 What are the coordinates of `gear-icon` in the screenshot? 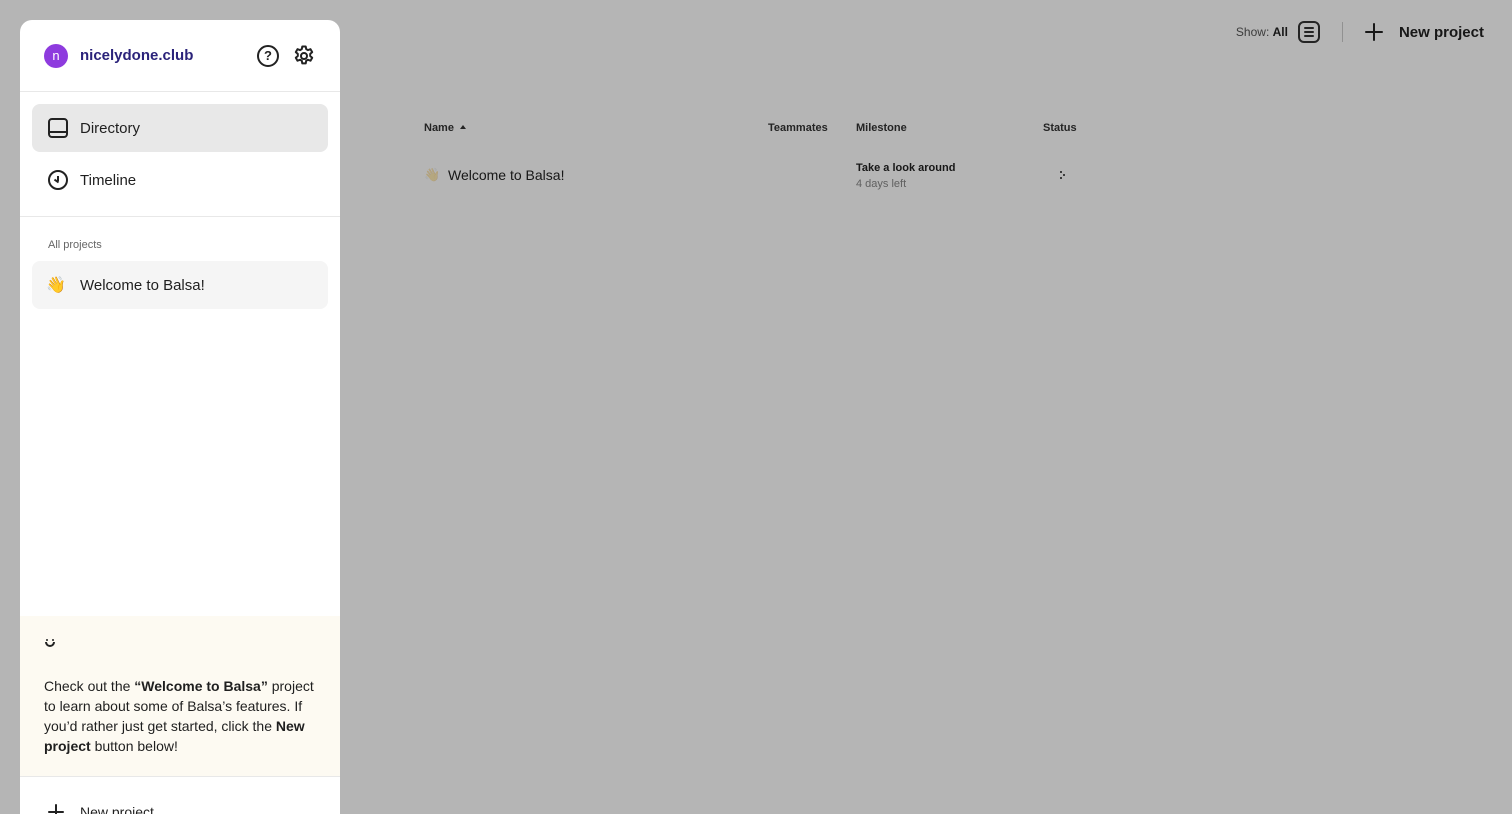 It's located at (304, 56).